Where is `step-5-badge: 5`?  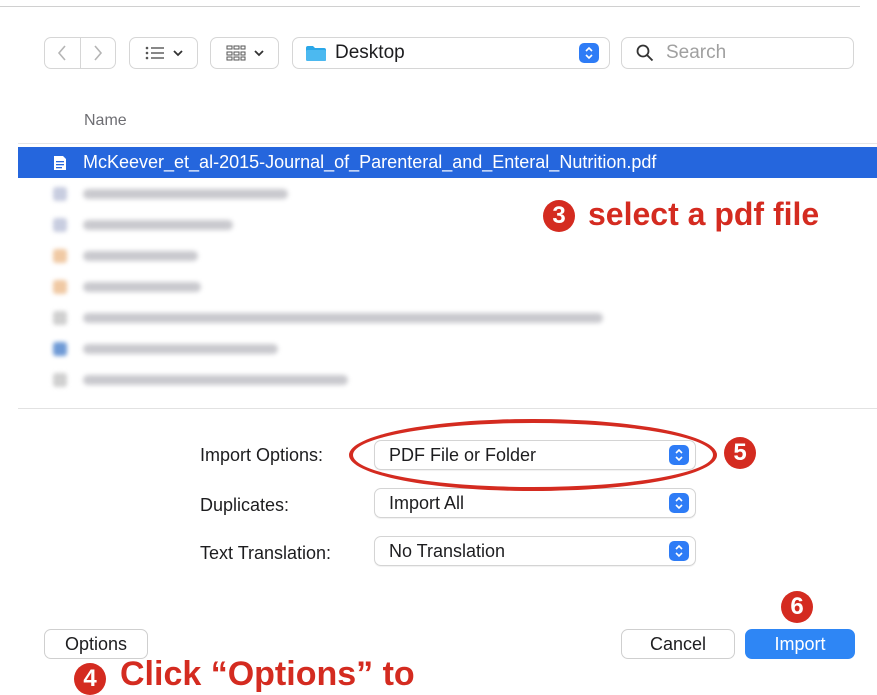 step-5-badge: 5 is located at coordinates (740, 453).